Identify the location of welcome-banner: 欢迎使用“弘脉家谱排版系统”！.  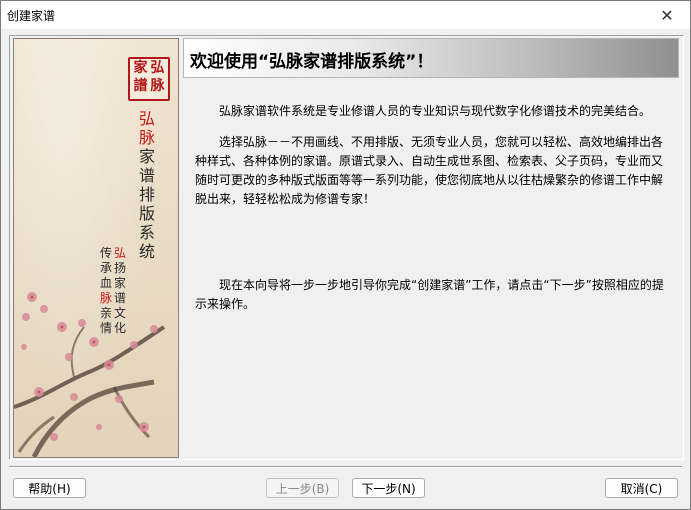
(431, 58).